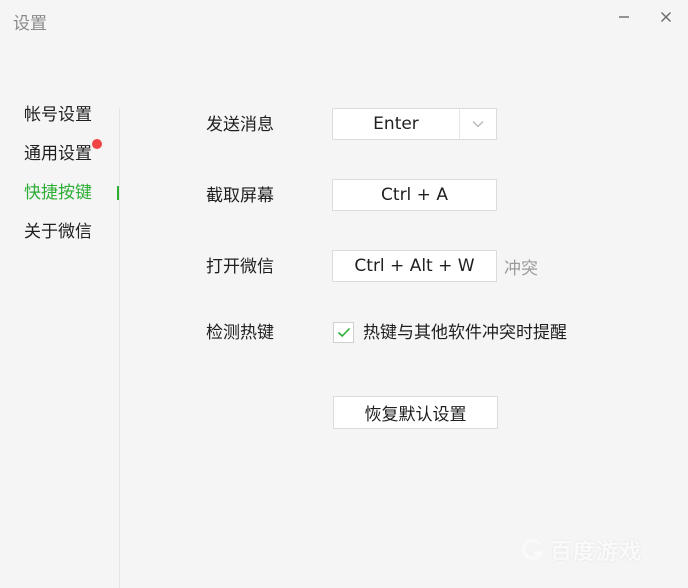 This screenshot has width=688, height=588. I want to click on watermark: 百度游戏, so click(581, 550).